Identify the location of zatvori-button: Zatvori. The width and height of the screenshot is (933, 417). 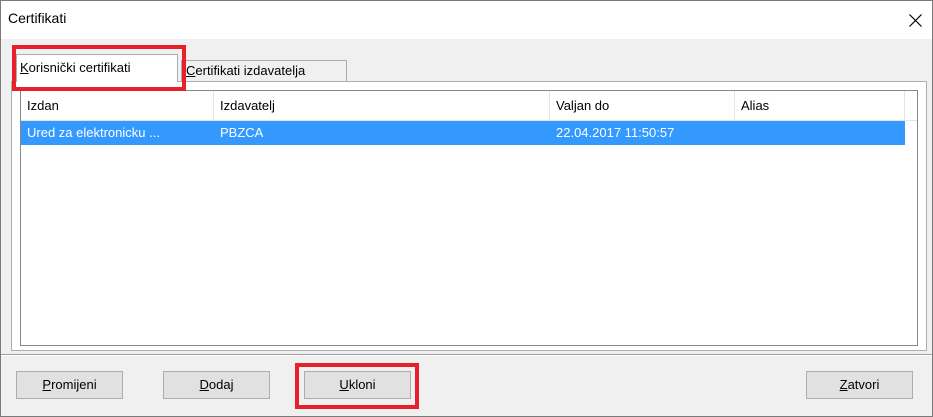
(859, 385).